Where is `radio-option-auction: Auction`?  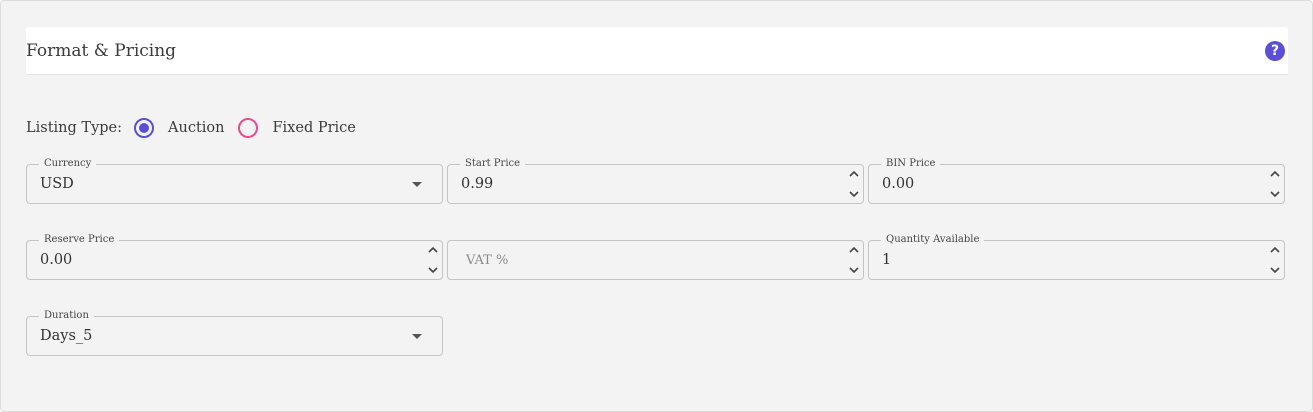 radio-option-auction: Auction is located at coordinates (179, 128).